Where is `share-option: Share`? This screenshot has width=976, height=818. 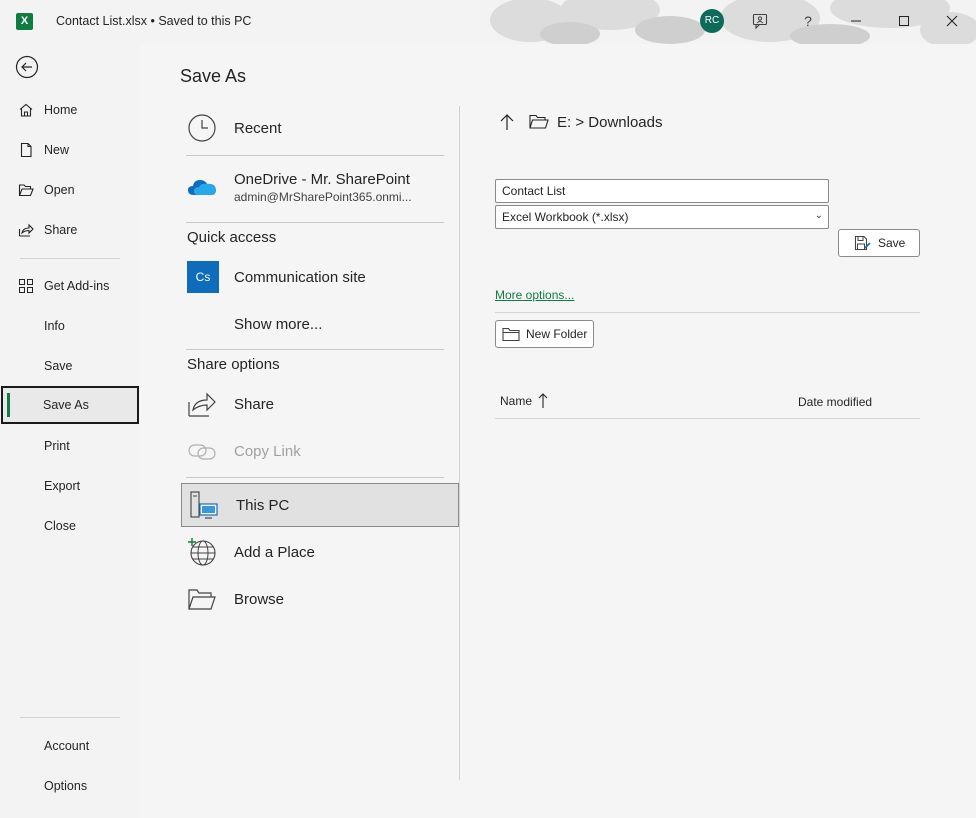
share-option: Share is located at coordinates (319, 404).